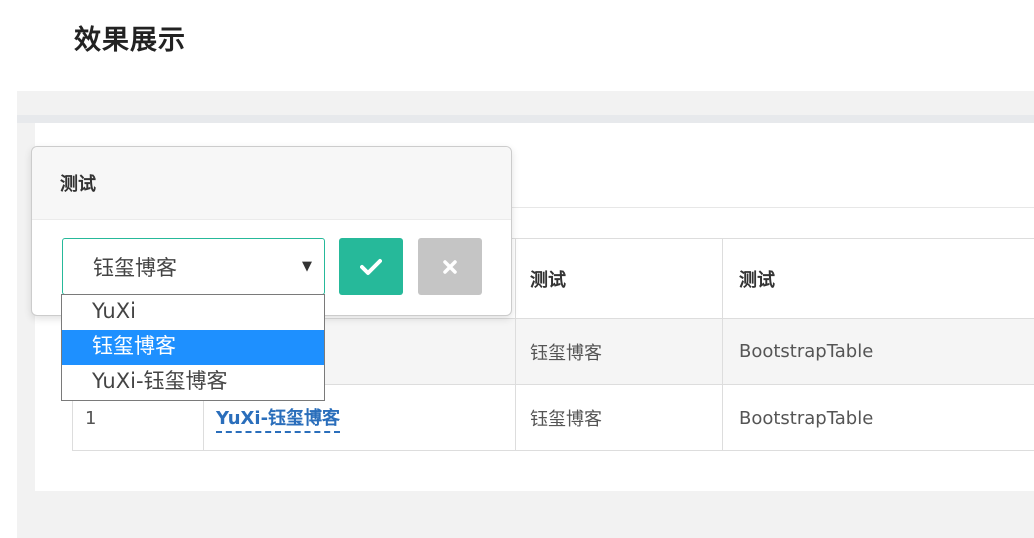 This screenshot has width=1034, height=538. I want to click on editable-link: YuXi-钰玺博客, so click(278, 418).